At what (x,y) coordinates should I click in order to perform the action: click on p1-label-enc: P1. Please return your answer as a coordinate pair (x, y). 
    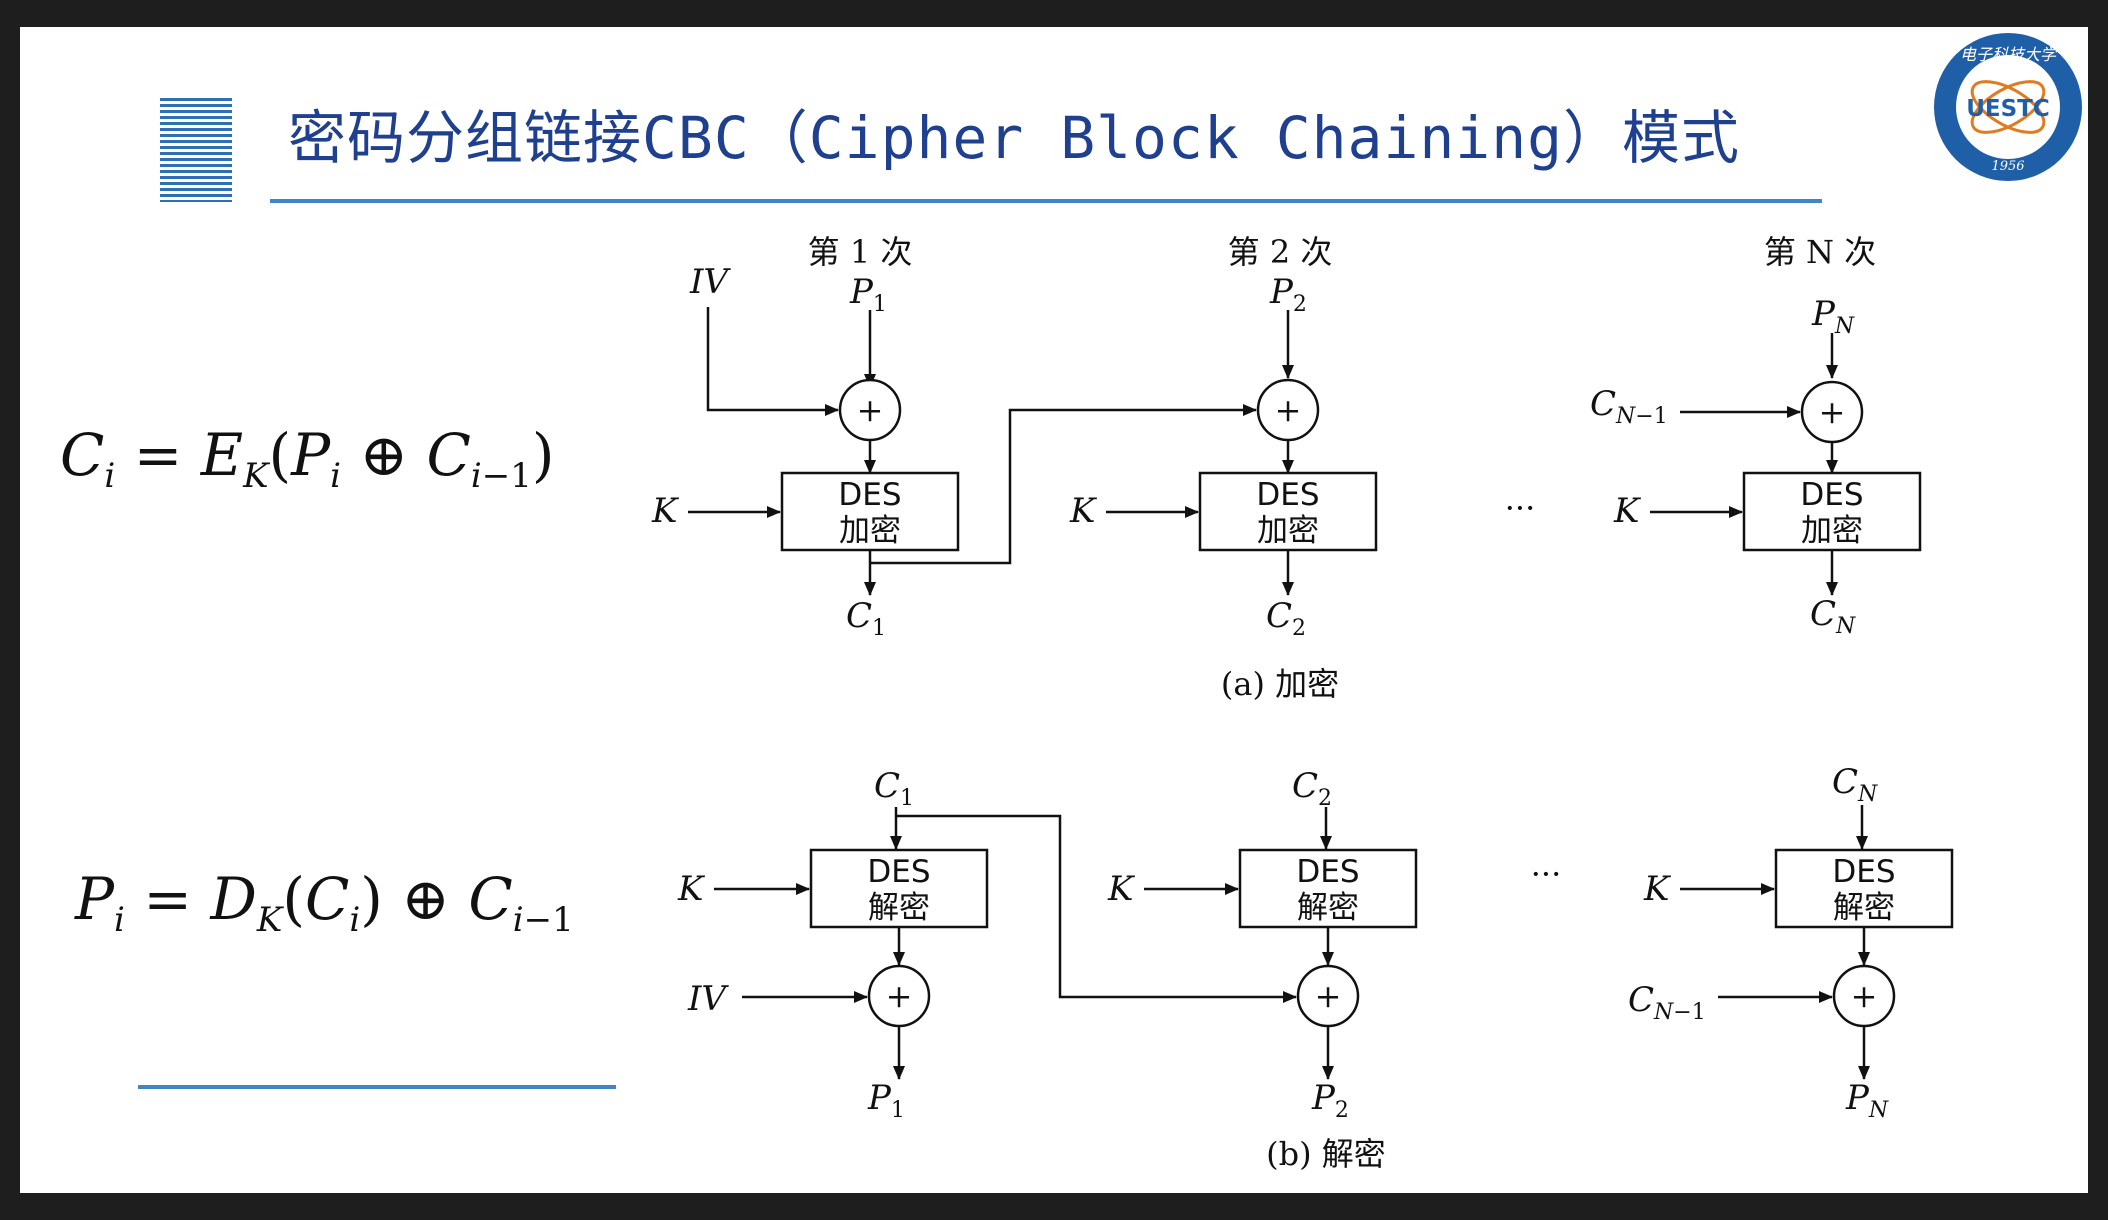
    Looking at the image, I should click on (868, 294).